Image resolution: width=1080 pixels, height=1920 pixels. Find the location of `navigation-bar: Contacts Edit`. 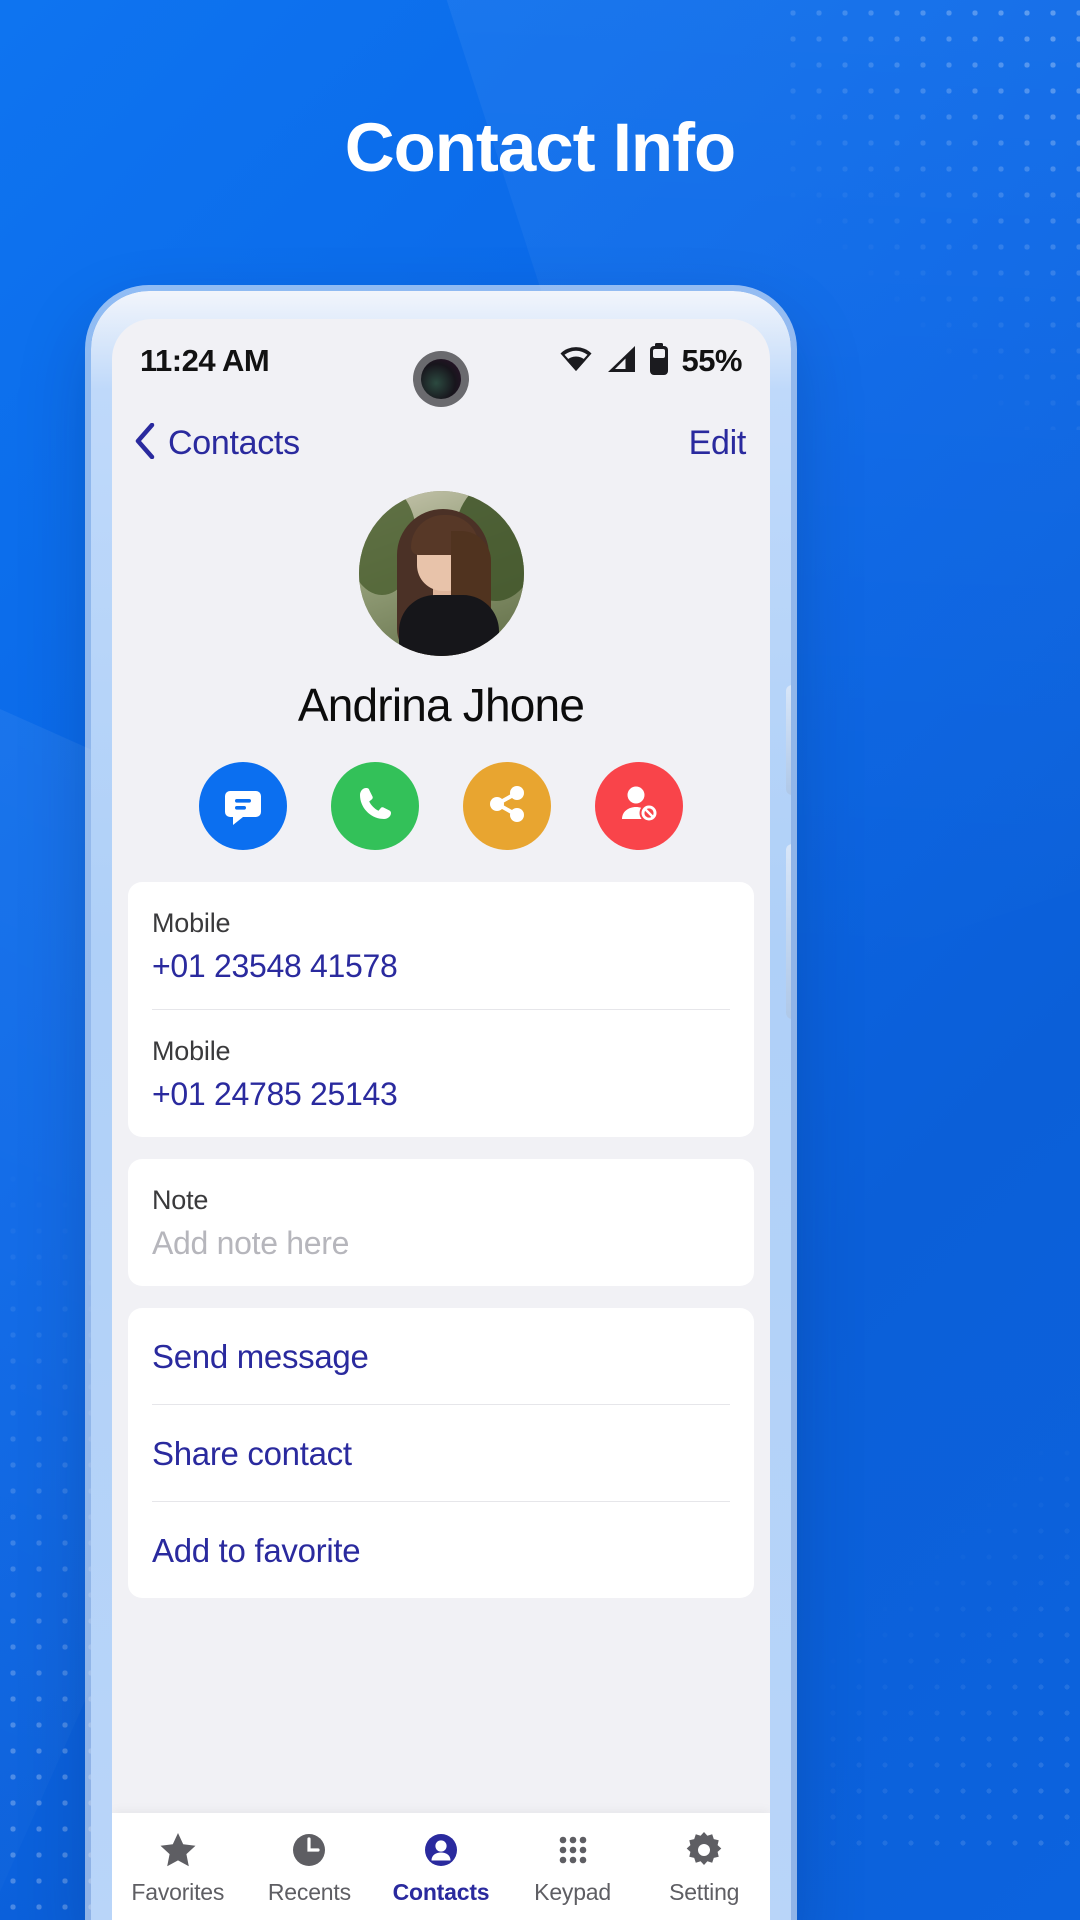

navigation-bar: Contacts Edit is located at coordinates (441, 443).